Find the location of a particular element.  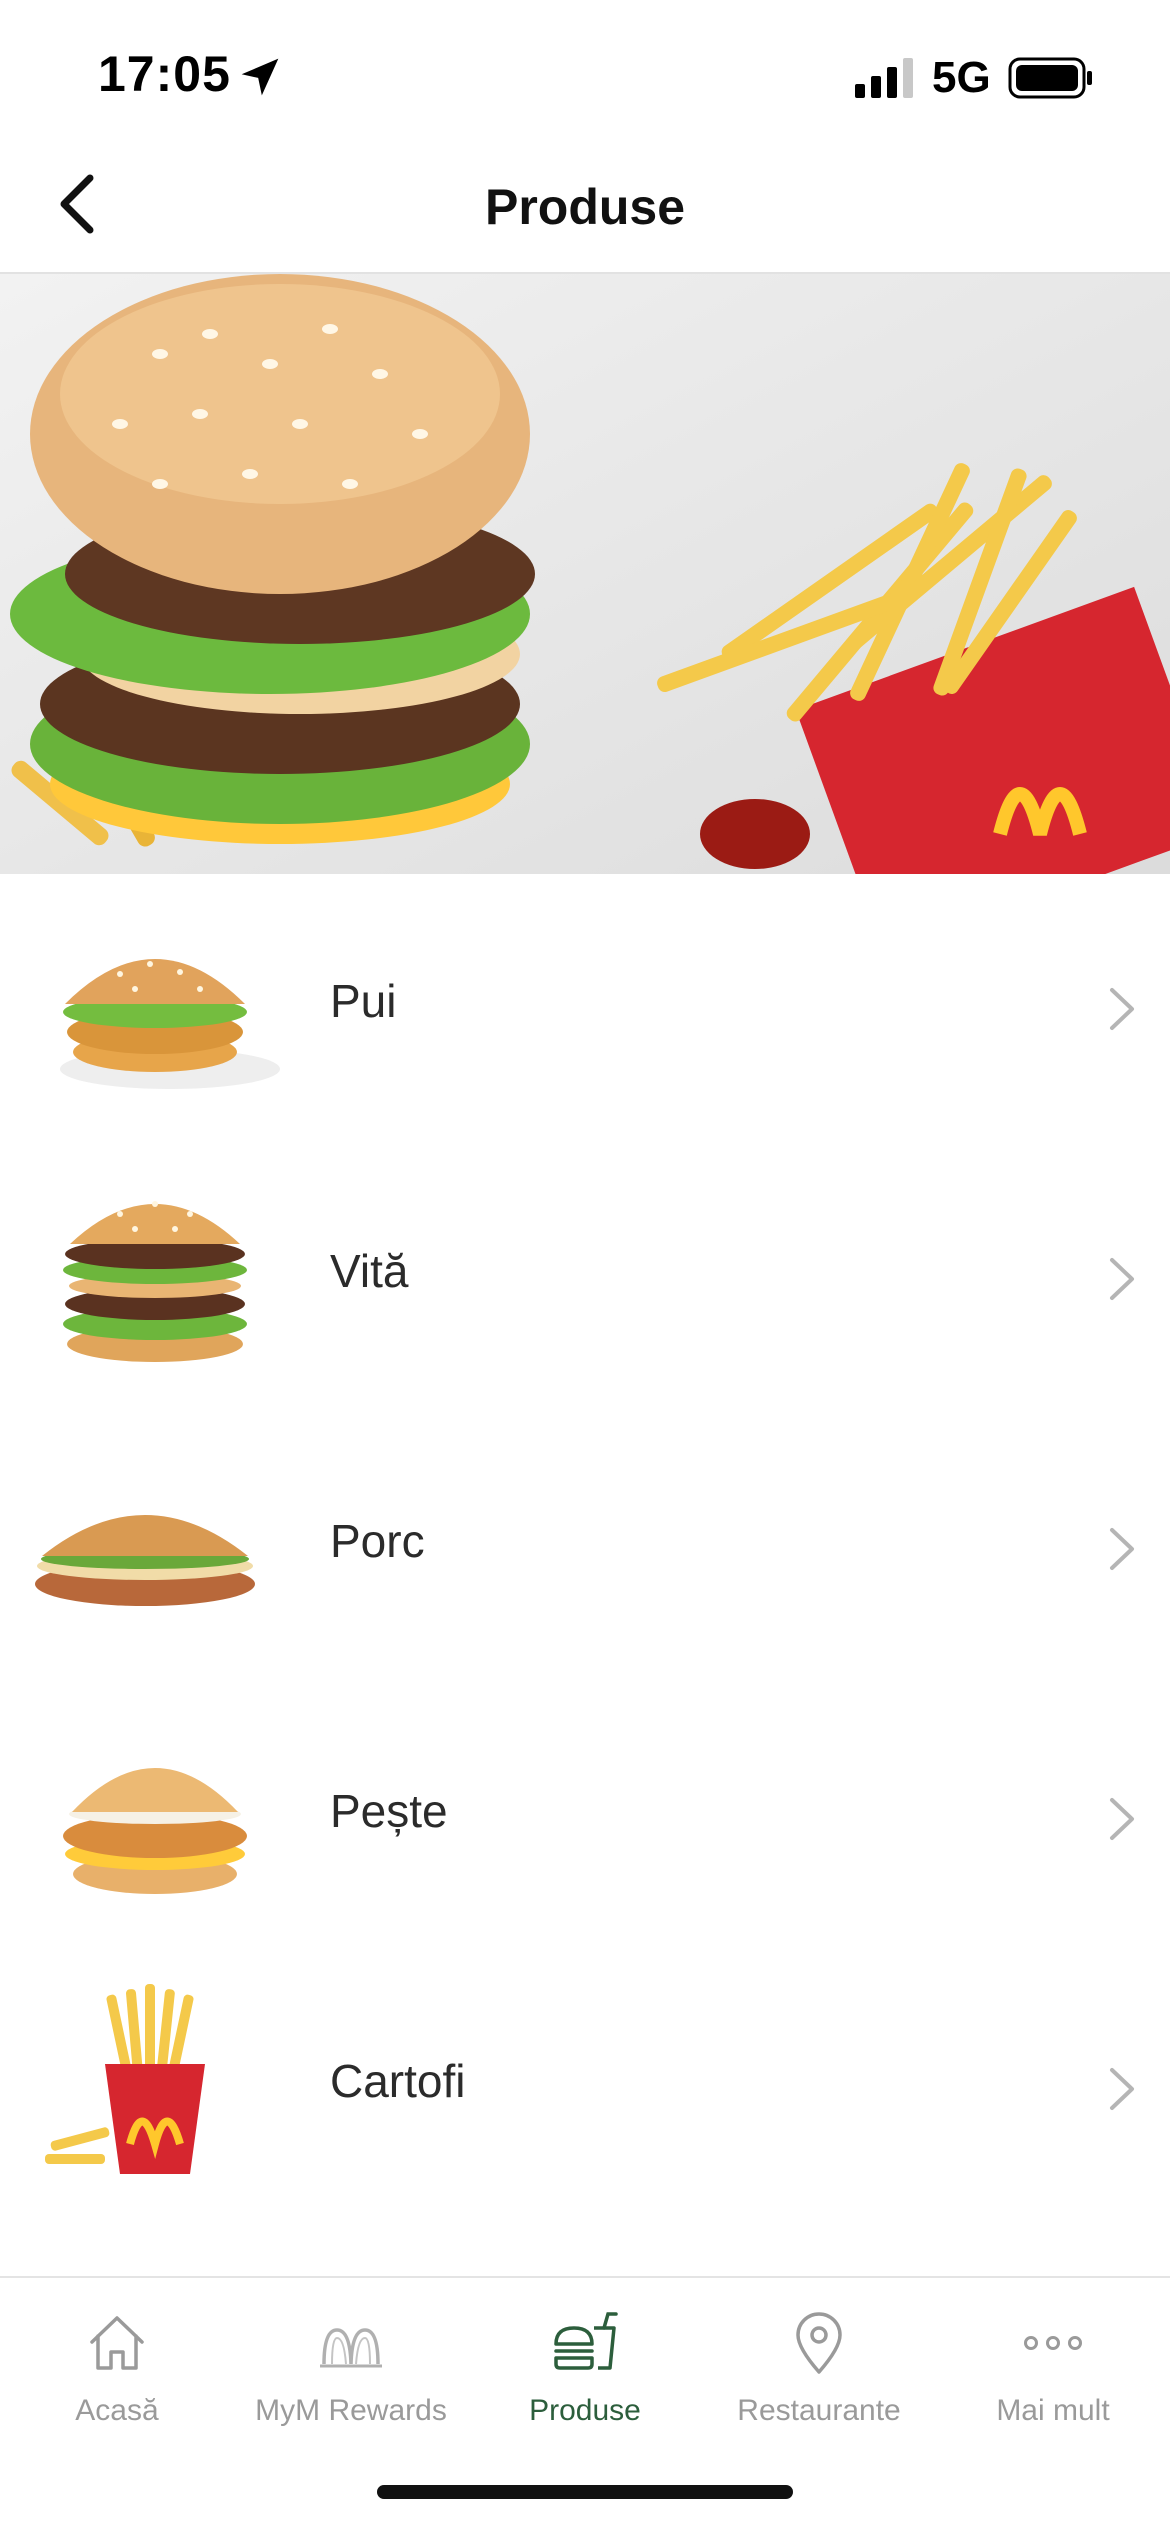

tab-acasa: Acasă is located at coordinates (117, 2368).